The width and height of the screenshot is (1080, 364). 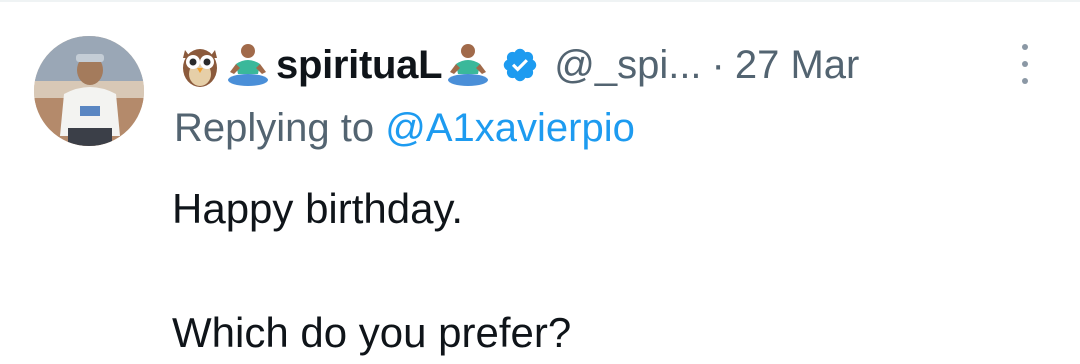 I want to click on more-options-icon, so click(x=1025, y=64).